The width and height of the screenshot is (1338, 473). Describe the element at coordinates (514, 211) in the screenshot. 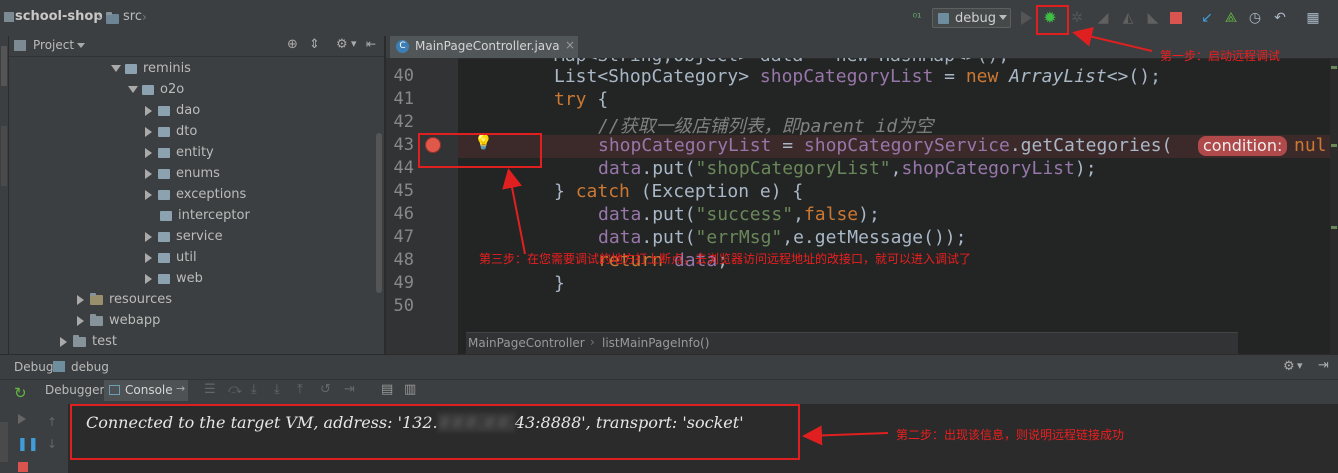

I see `arrow-step3` at that location.